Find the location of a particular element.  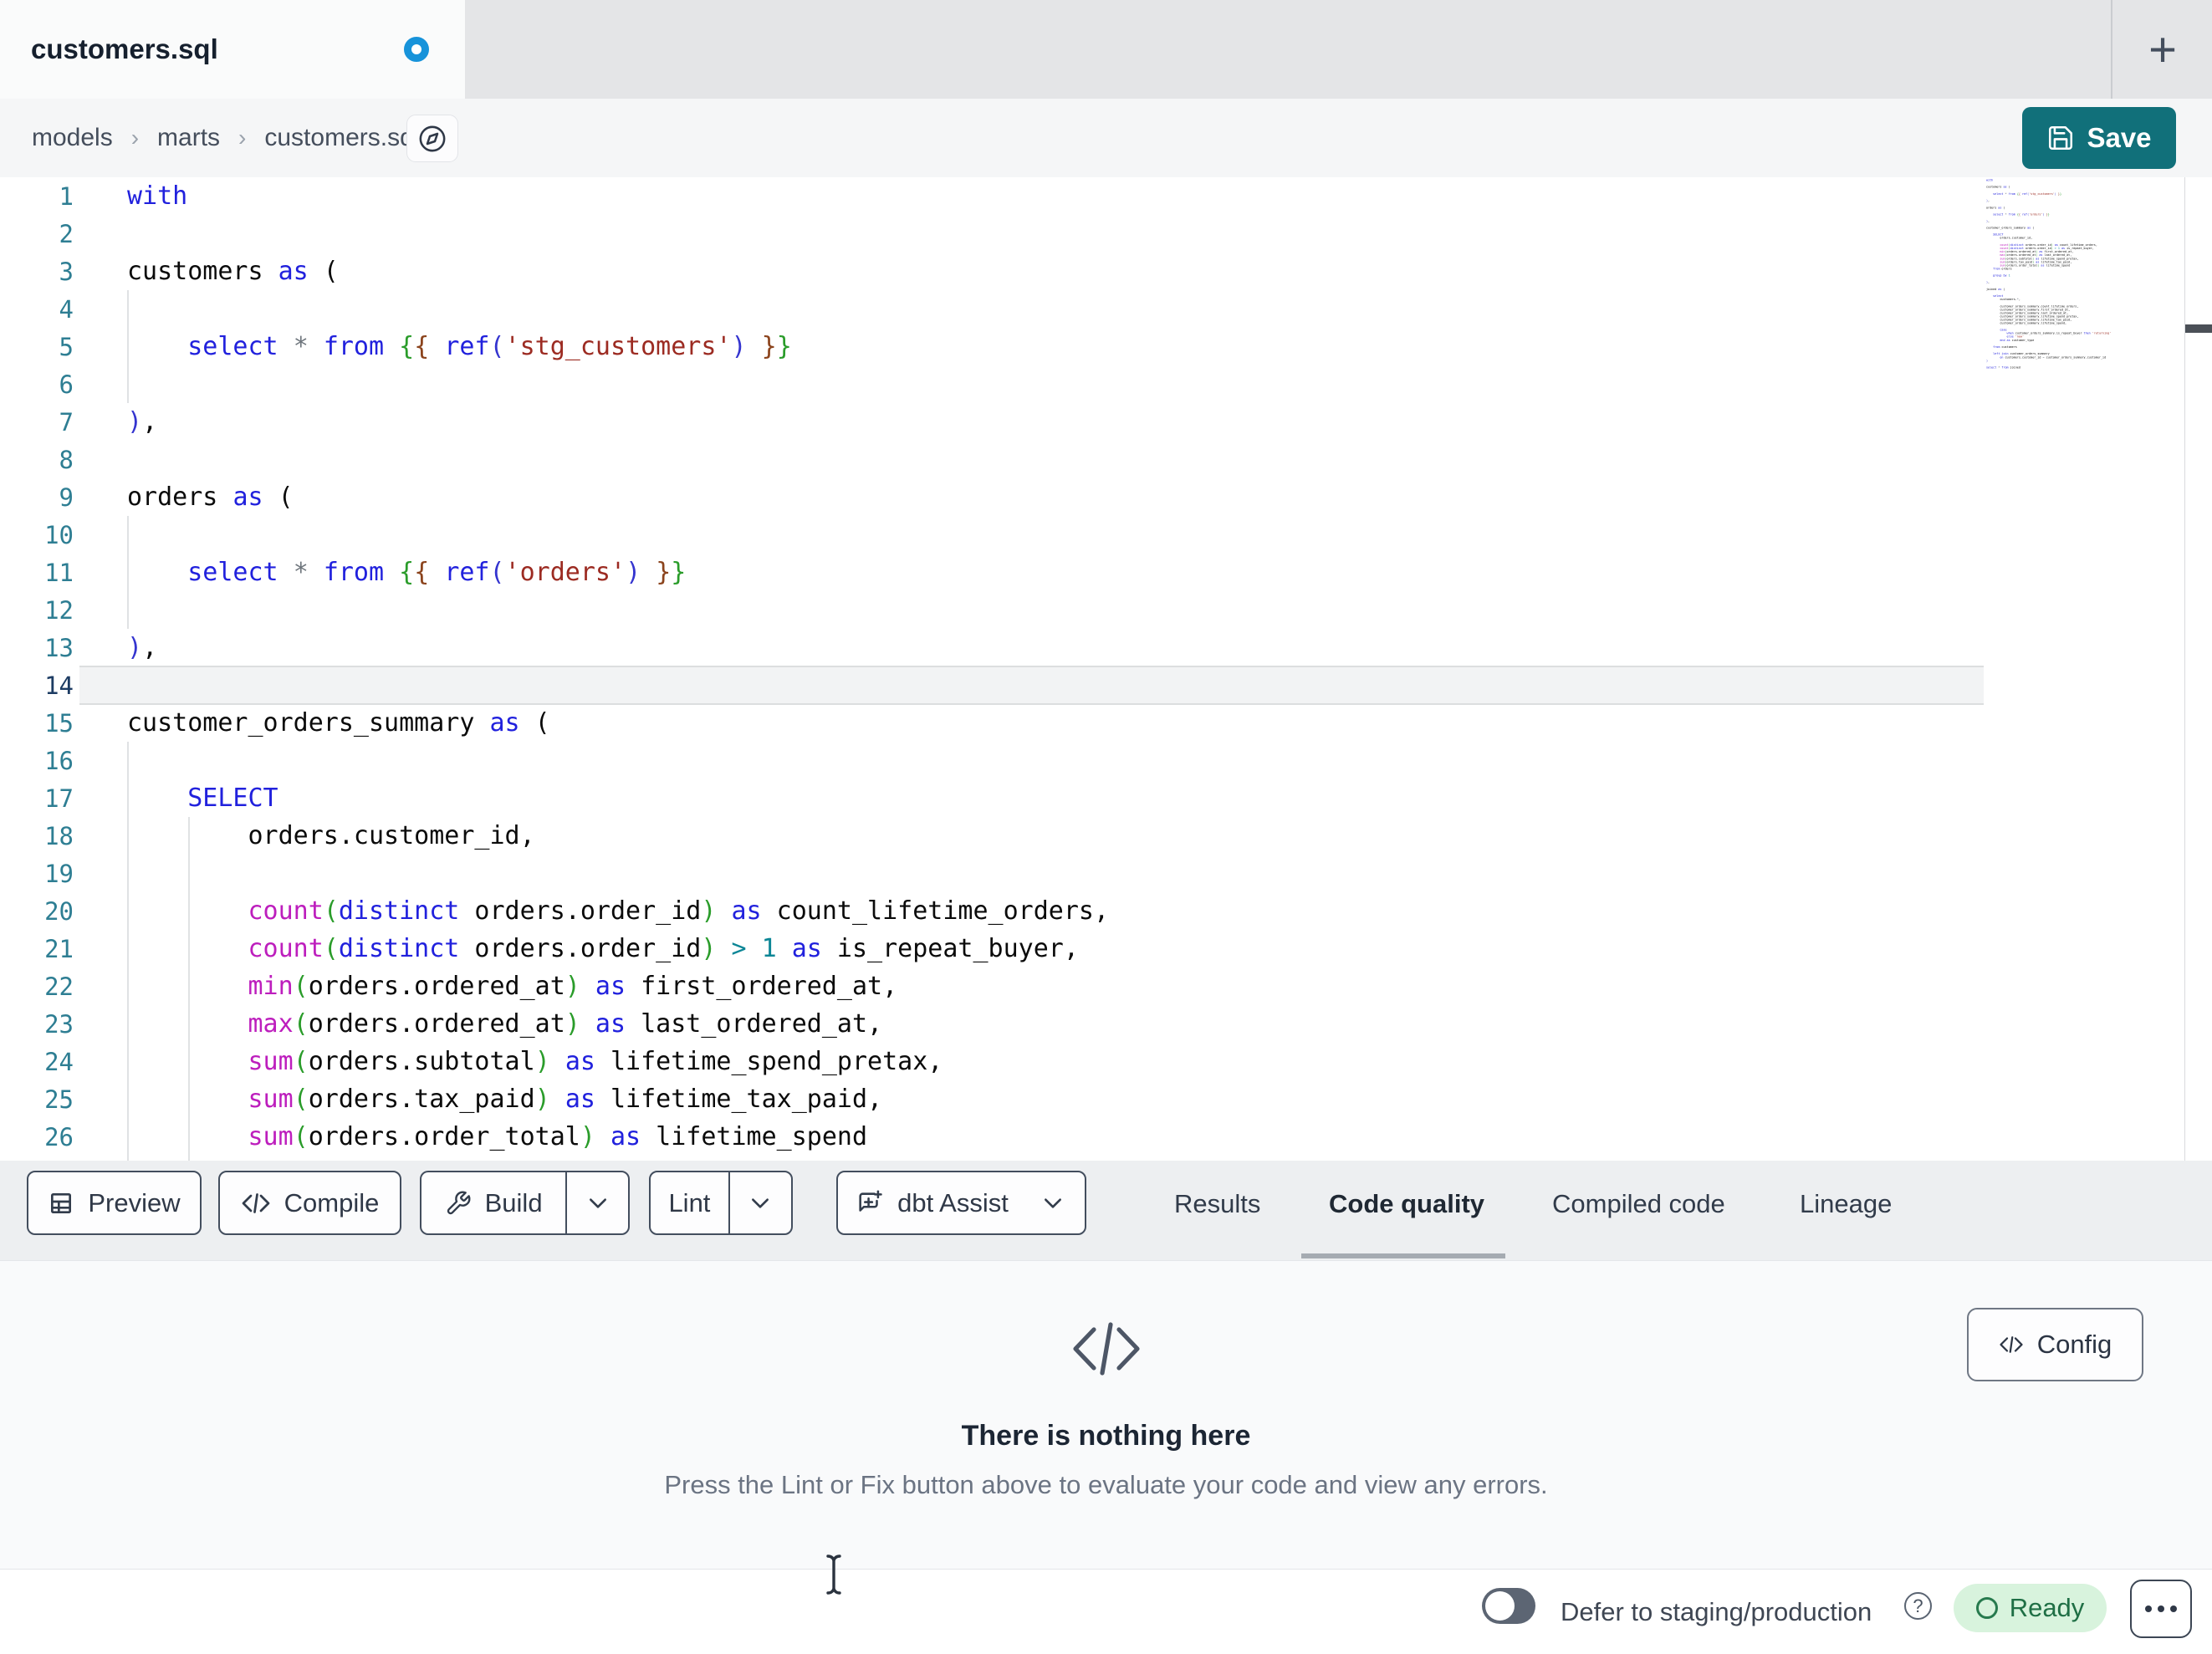

code-text: select * from {{ ref('orders') }} is located at coordinates (437, 572).